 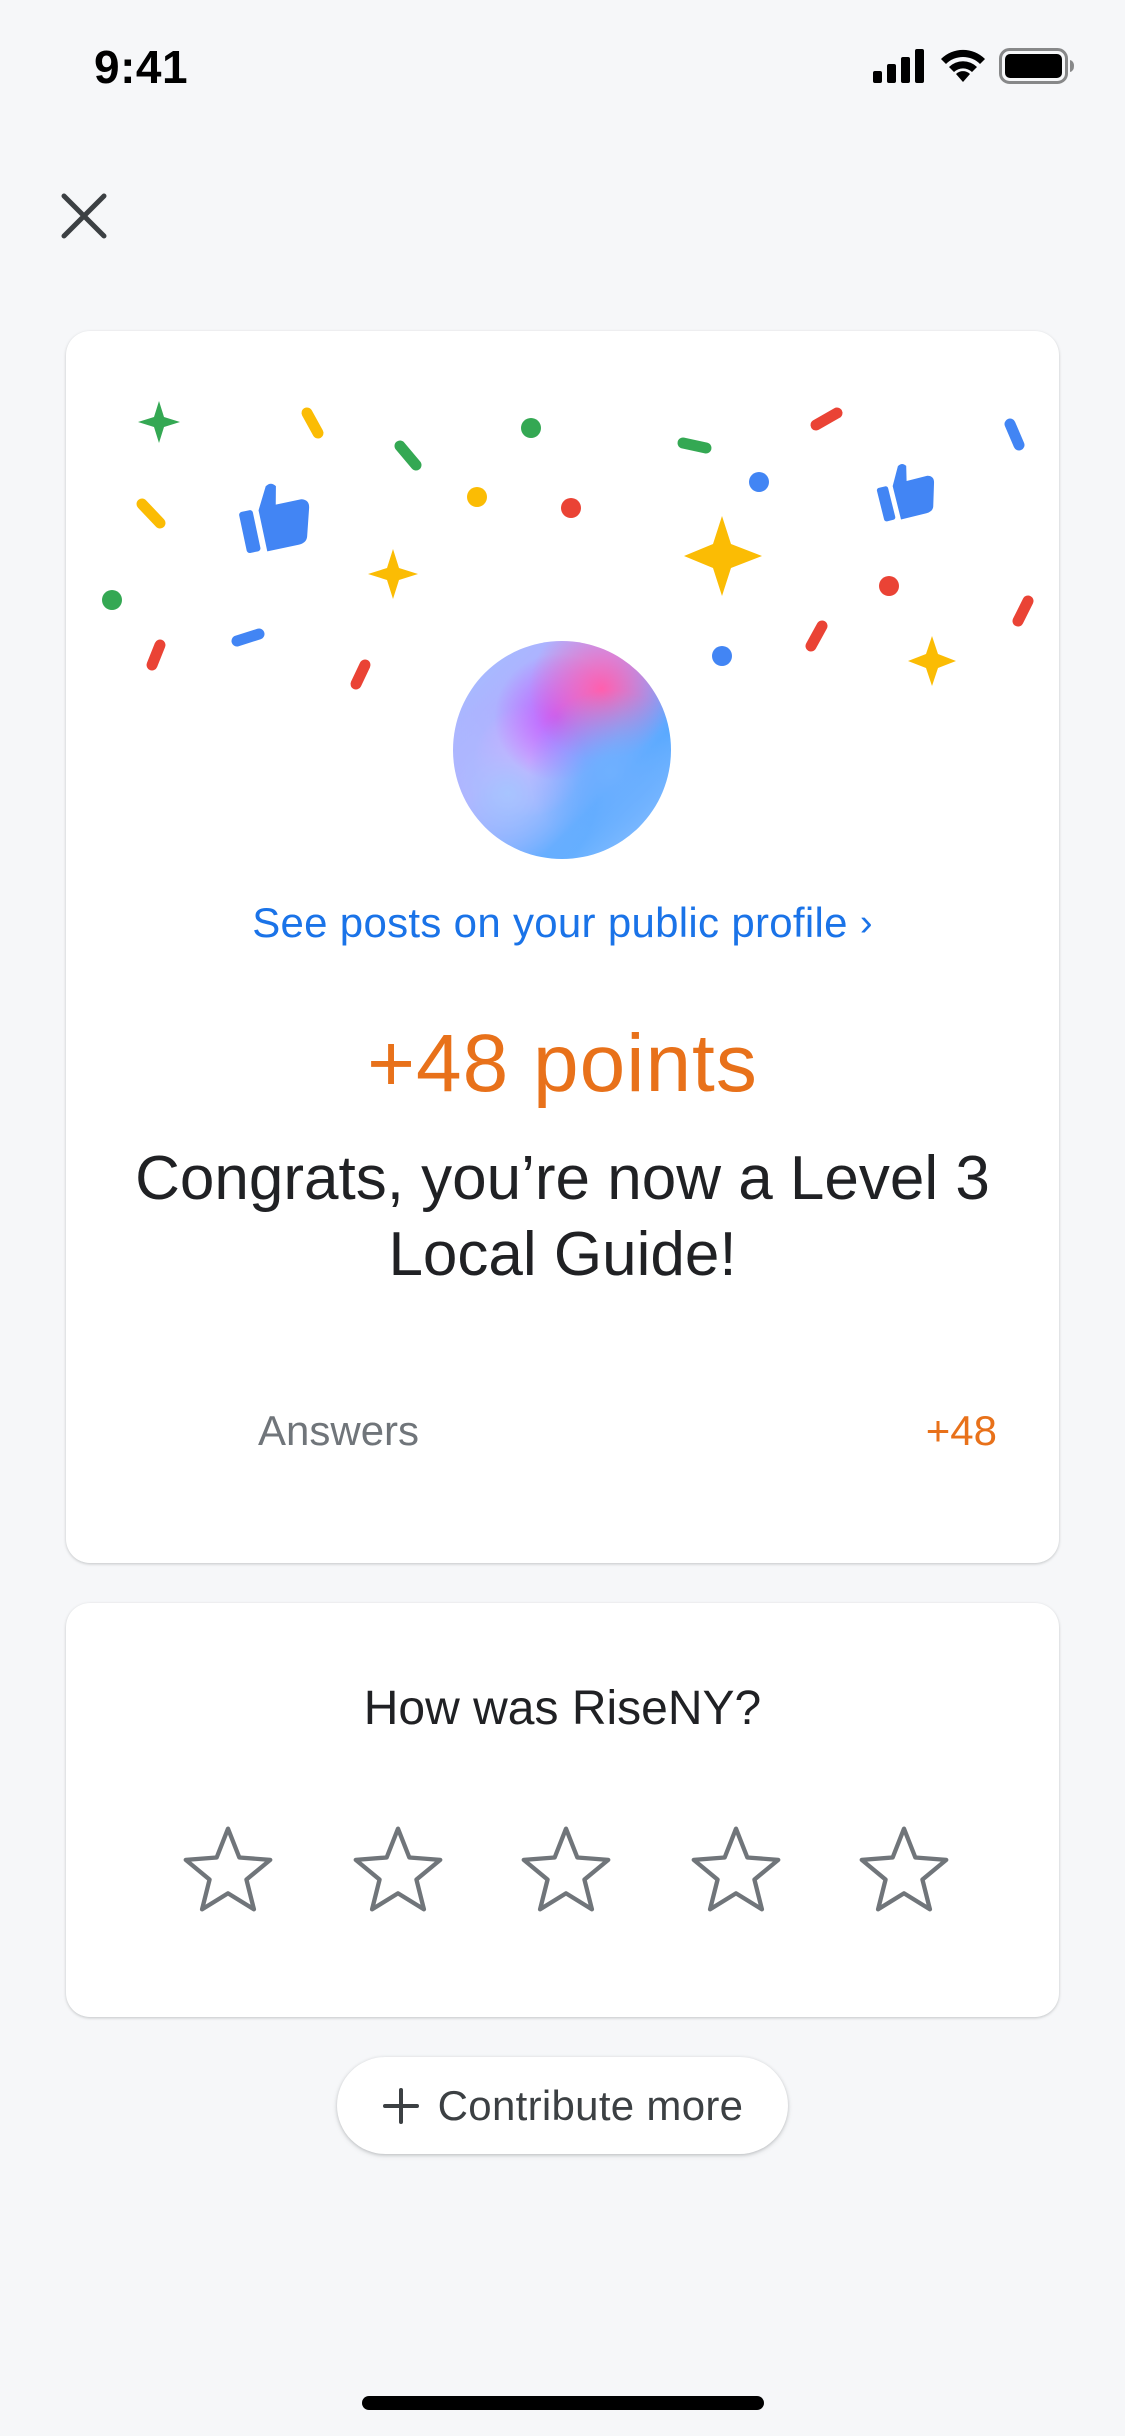 What do you see at coordinates (400, 2105) in the screenshot?
I see `plus-icon` at bounding box center [400, 2105].